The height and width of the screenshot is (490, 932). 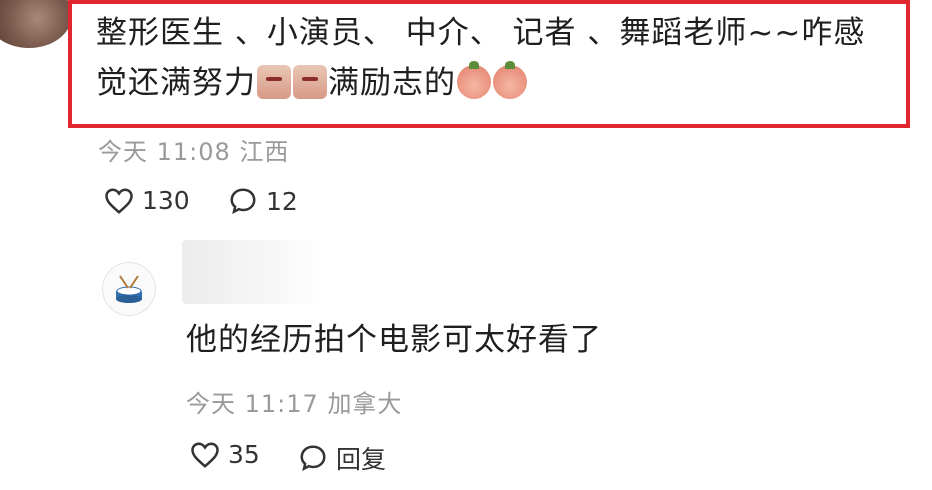 What do you see at coordinates (365, 404) in the screenshot?
I see `reply-location: 加拿大` at bounding box center [365, 404].